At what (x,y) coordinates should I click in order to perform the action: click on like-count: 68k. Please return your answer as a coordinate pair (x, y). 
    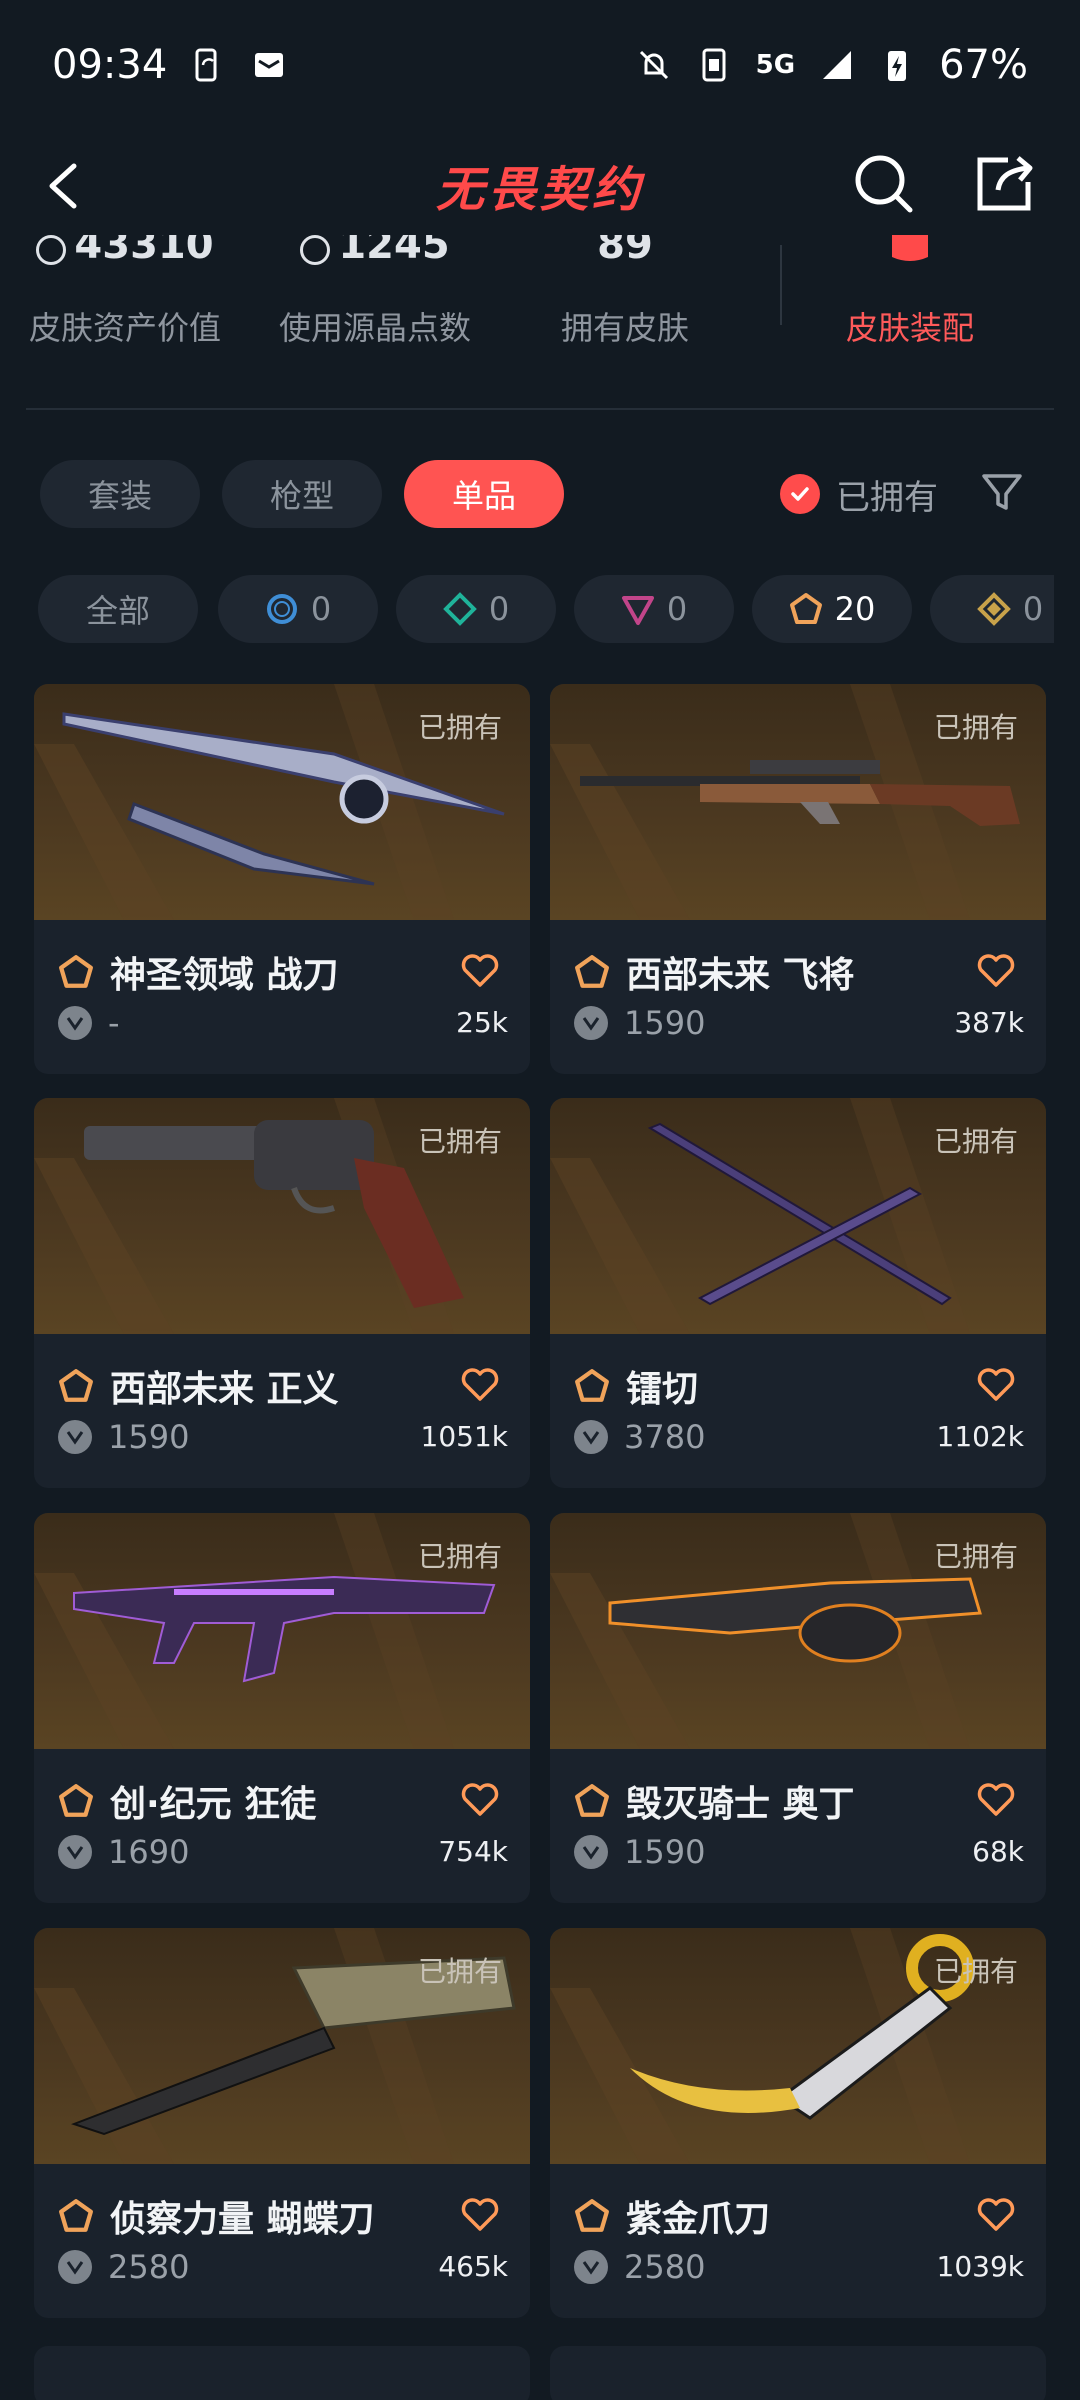
    Looking at the image, I should click on (998, 1851).